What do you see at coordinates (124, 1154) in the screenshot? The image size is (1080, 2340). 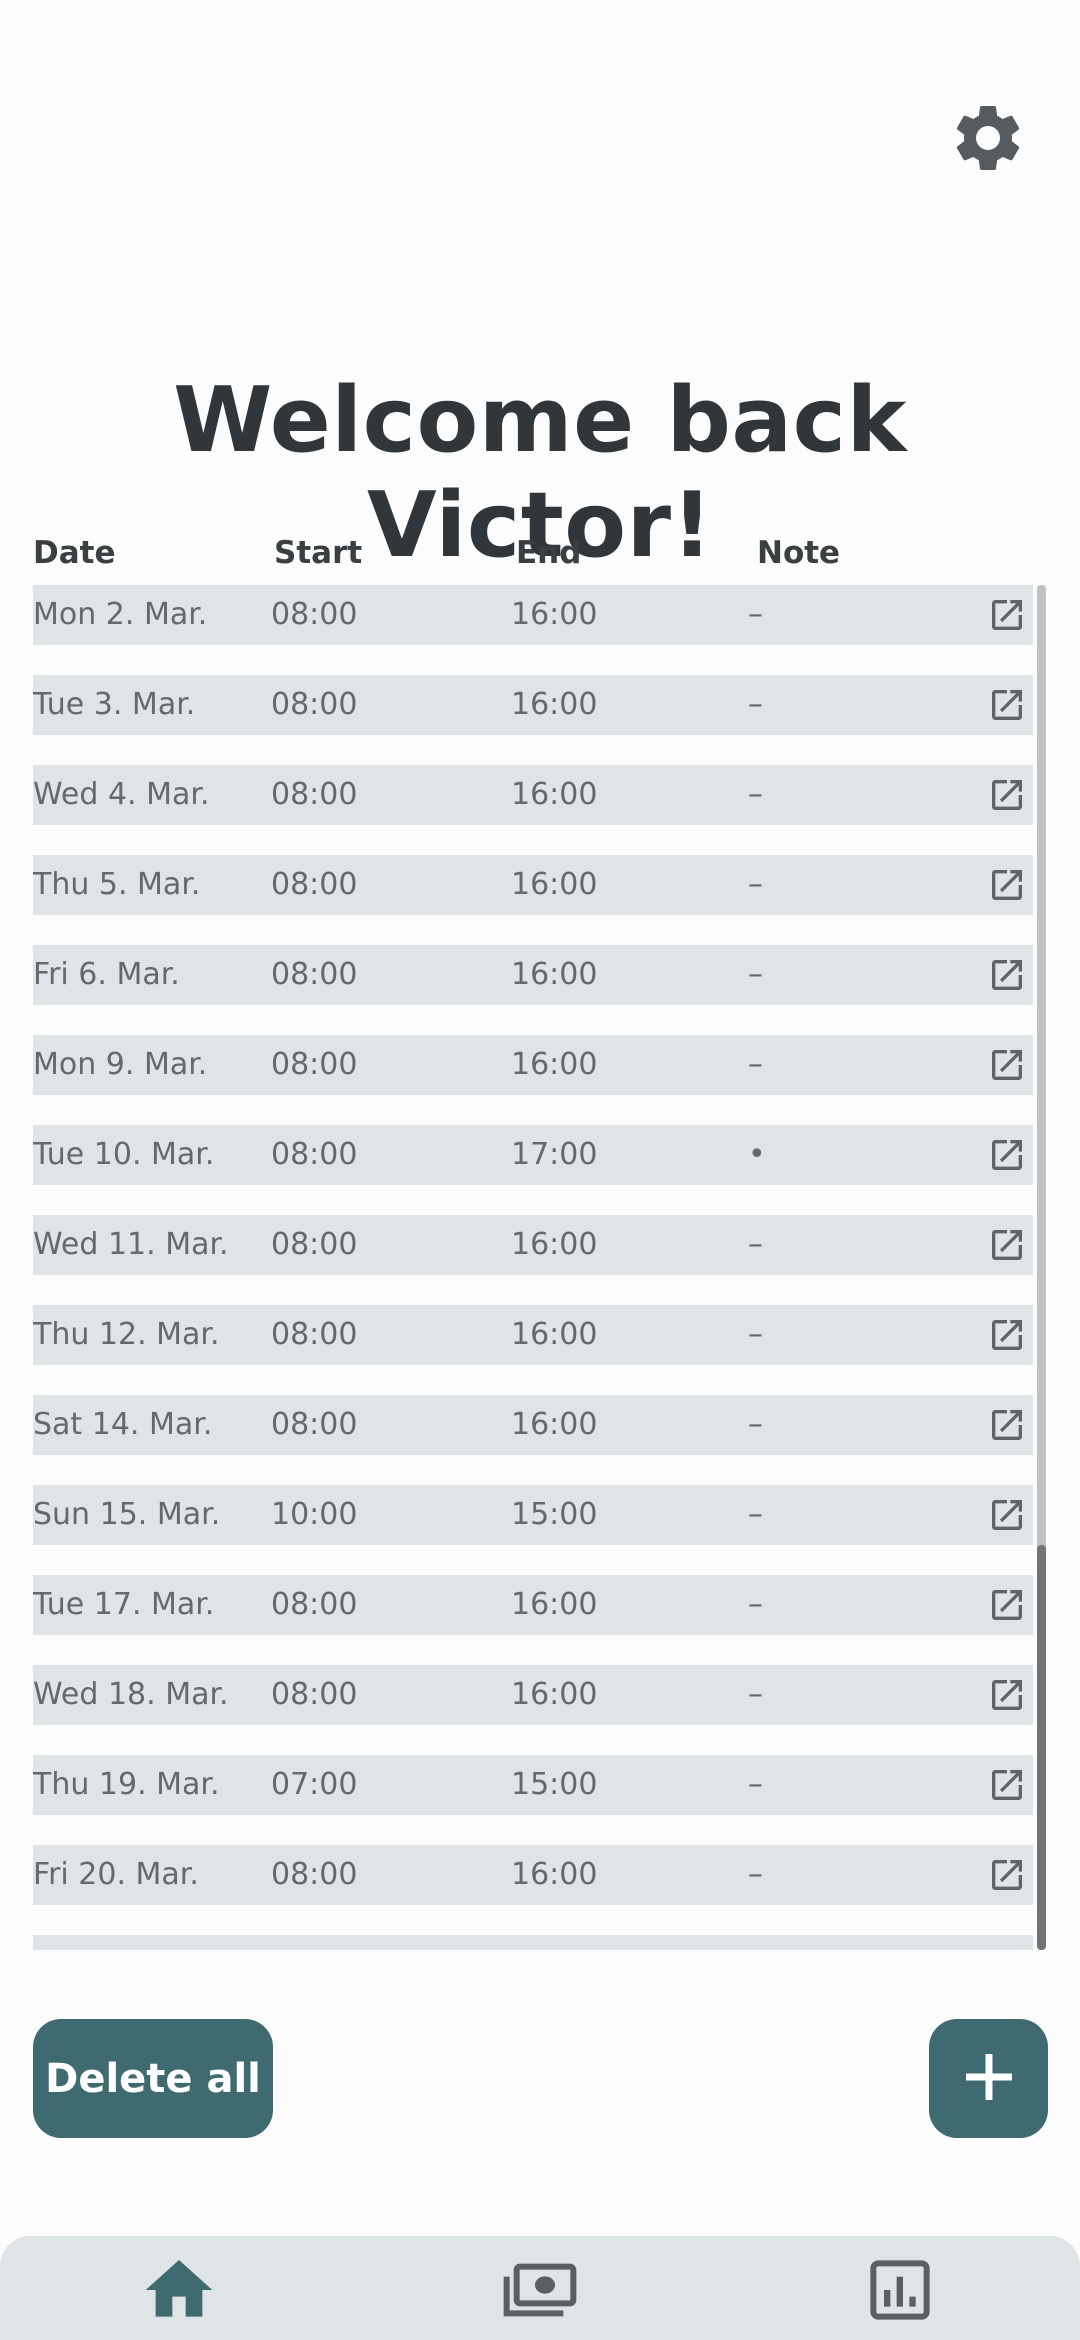 I see `row-date: Tue 10. Mar.` at bounding box center [124, 1154].